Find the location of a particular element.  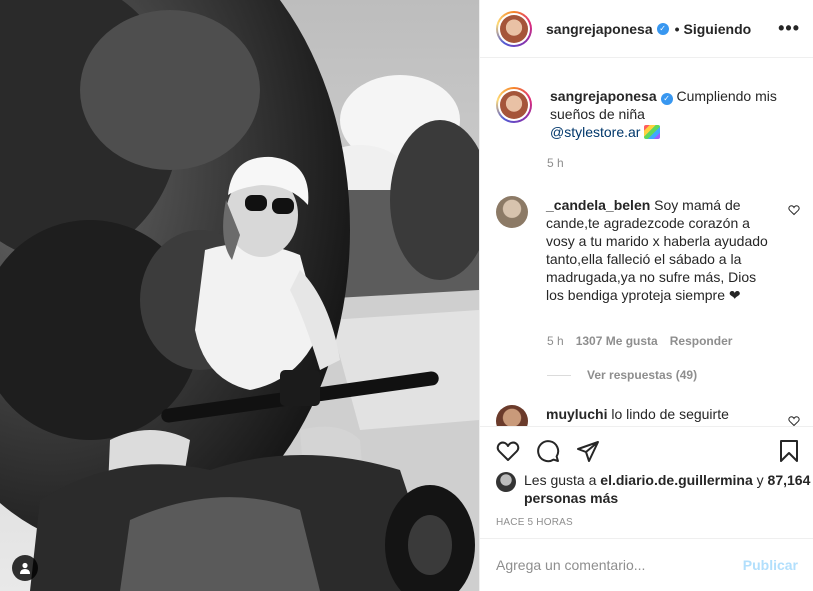

user-icon is located at coordinates (25, 568).